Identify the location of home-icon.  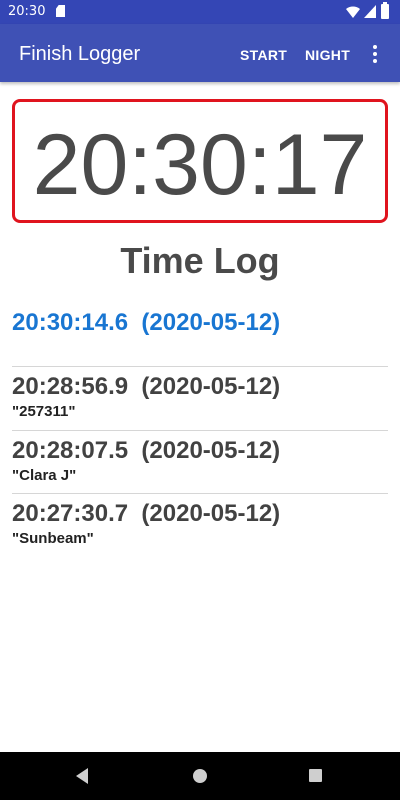
(200, 776).